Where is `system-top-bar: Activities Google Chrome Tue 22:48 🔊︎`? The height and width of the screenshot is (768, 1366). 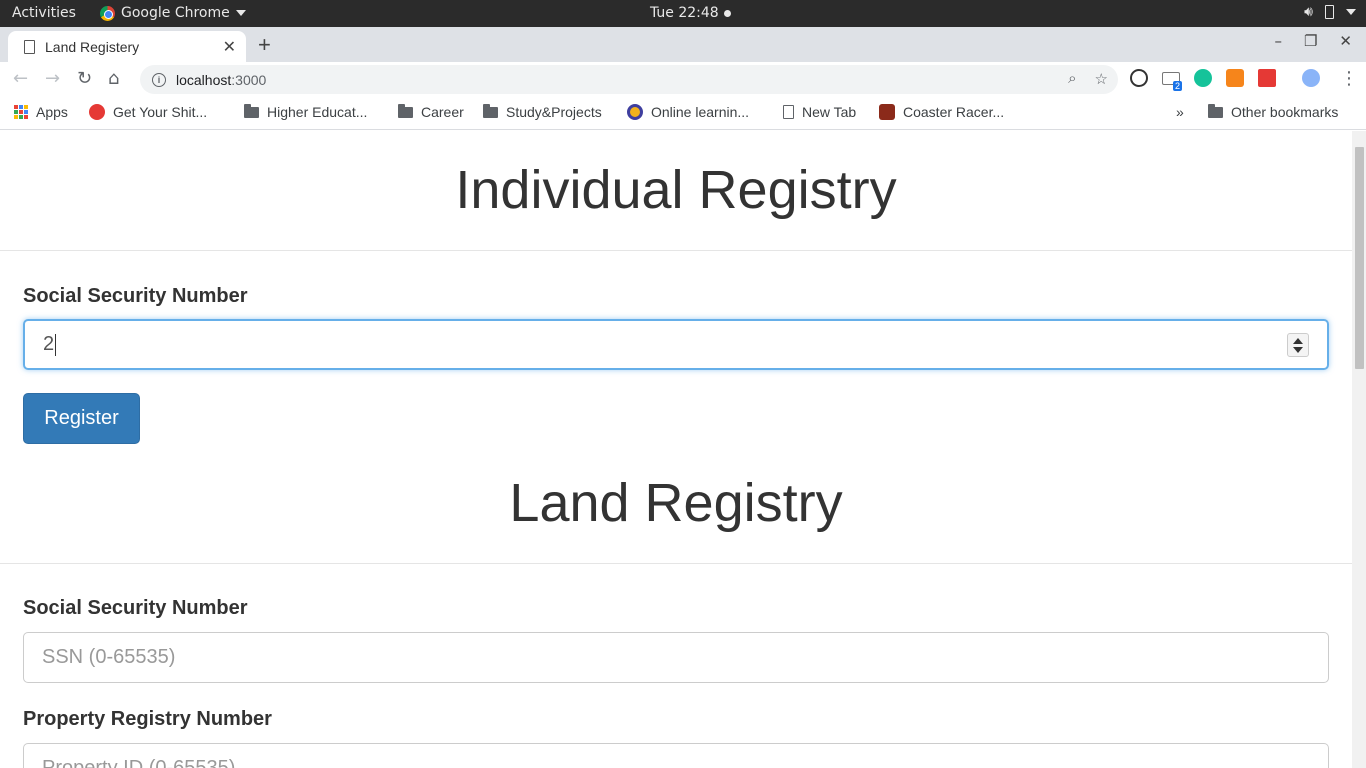 system-top-bar: Activities Google Chrome Tue 22:48 🔊︎ is located at coordinates (683, 13).